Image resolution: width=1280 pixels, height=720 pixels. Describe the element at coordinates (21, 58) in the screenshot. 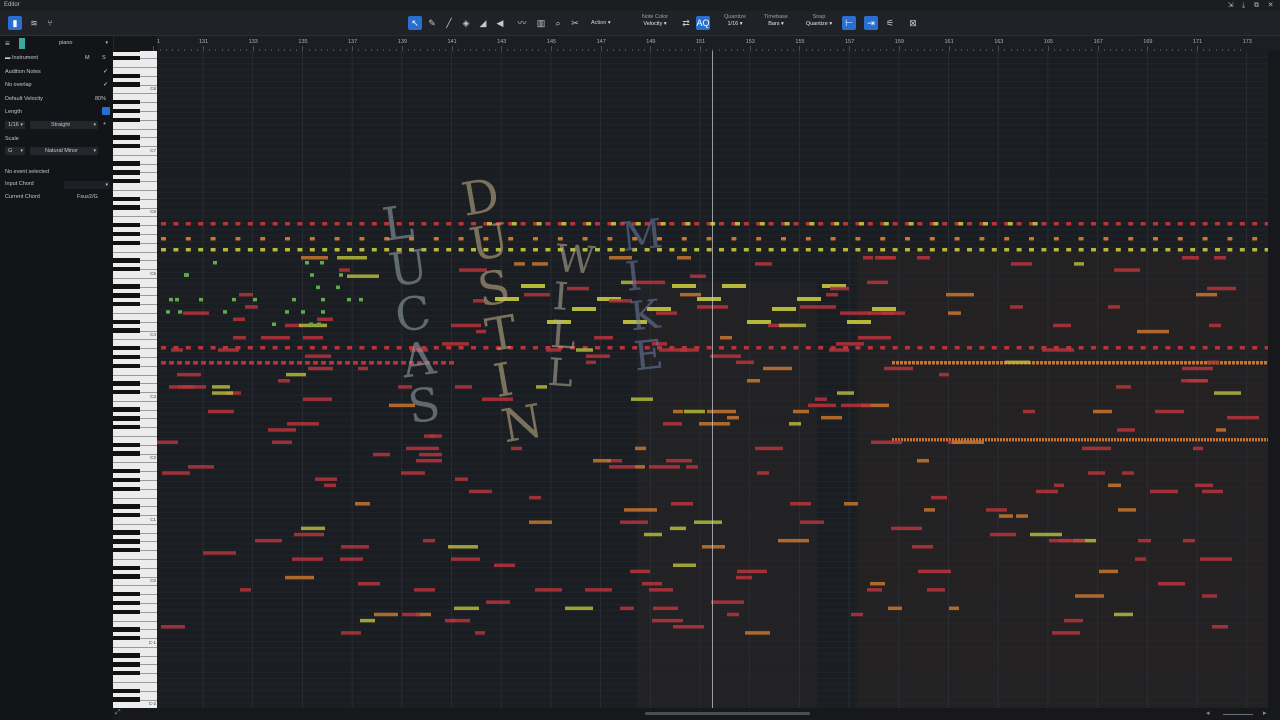

I see `instrument-row: ▬ Instrument` at that location.